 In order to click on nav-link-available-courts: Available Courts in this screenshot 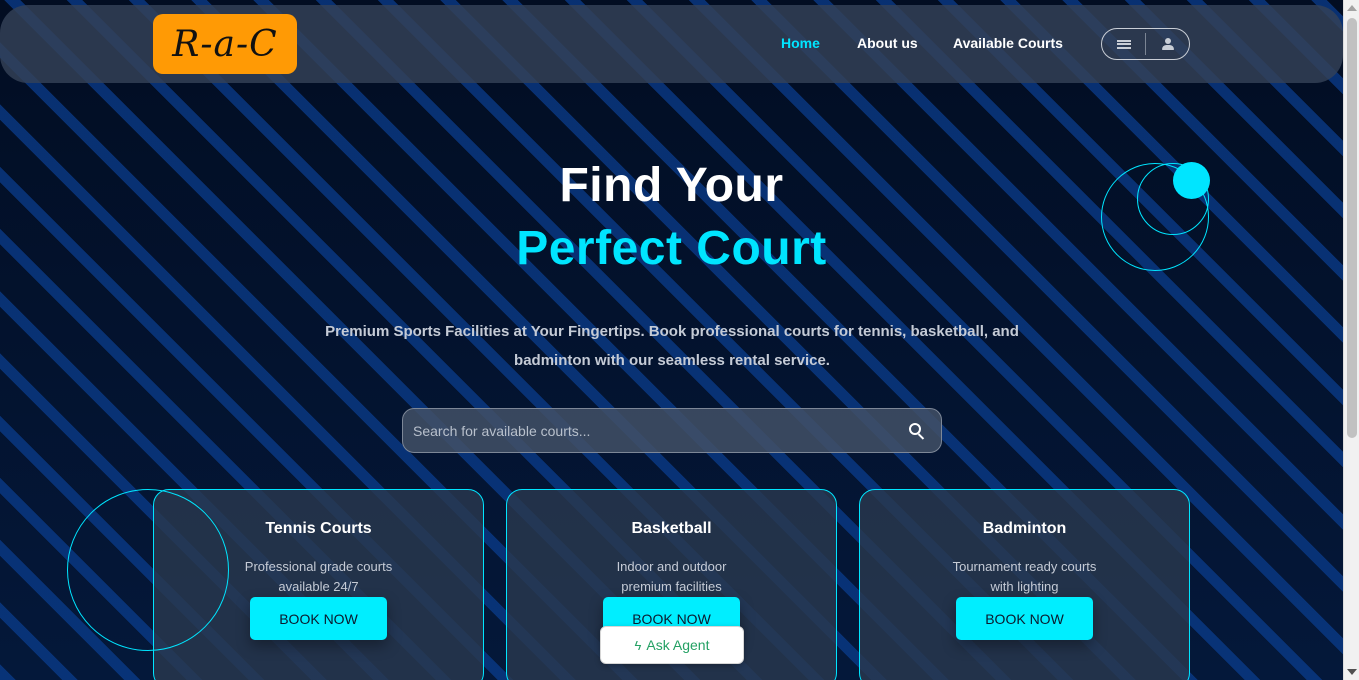, I will do `click(1008, 43)`.